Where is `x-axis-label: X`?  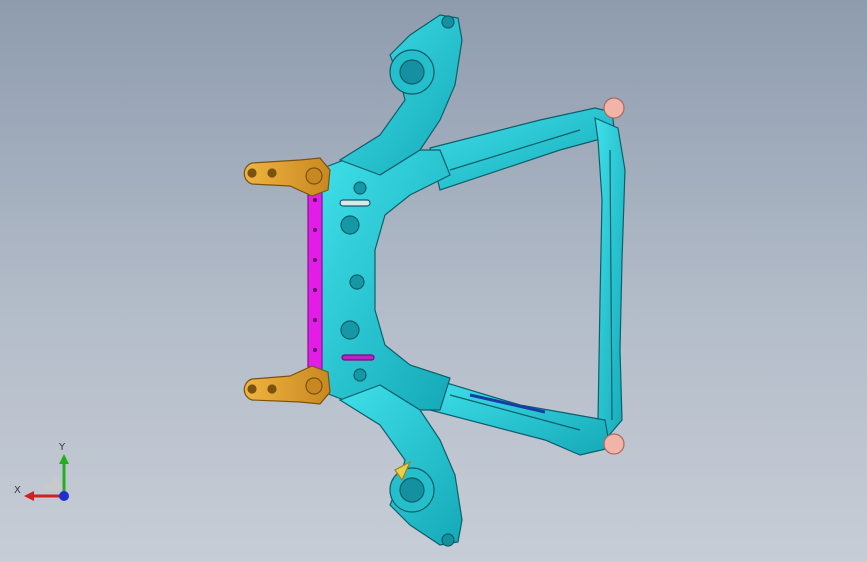
x-axis-label: X is located at coordinates (17, 490).